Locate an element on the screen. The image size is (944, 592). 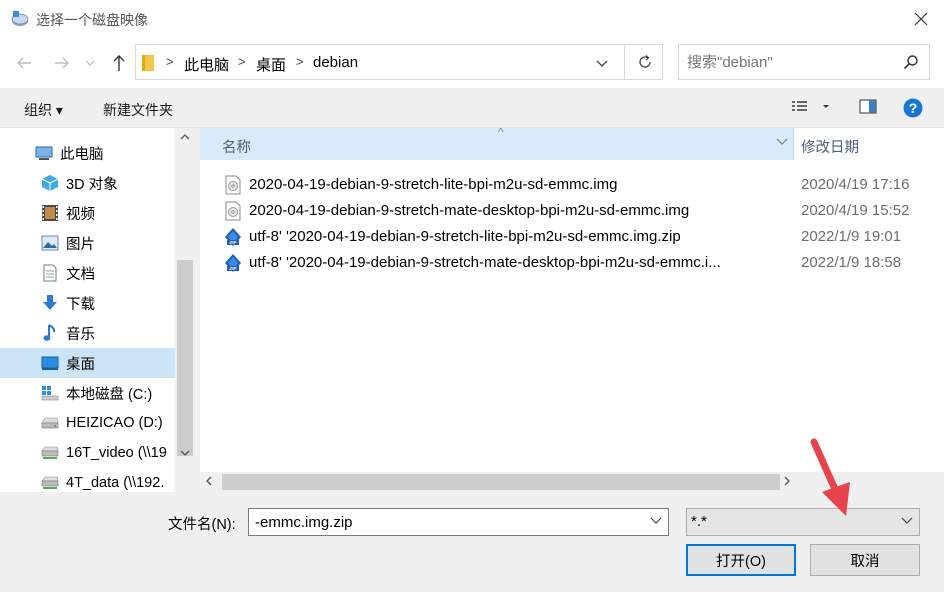
documents-icon is located at coordinates (50, 273).